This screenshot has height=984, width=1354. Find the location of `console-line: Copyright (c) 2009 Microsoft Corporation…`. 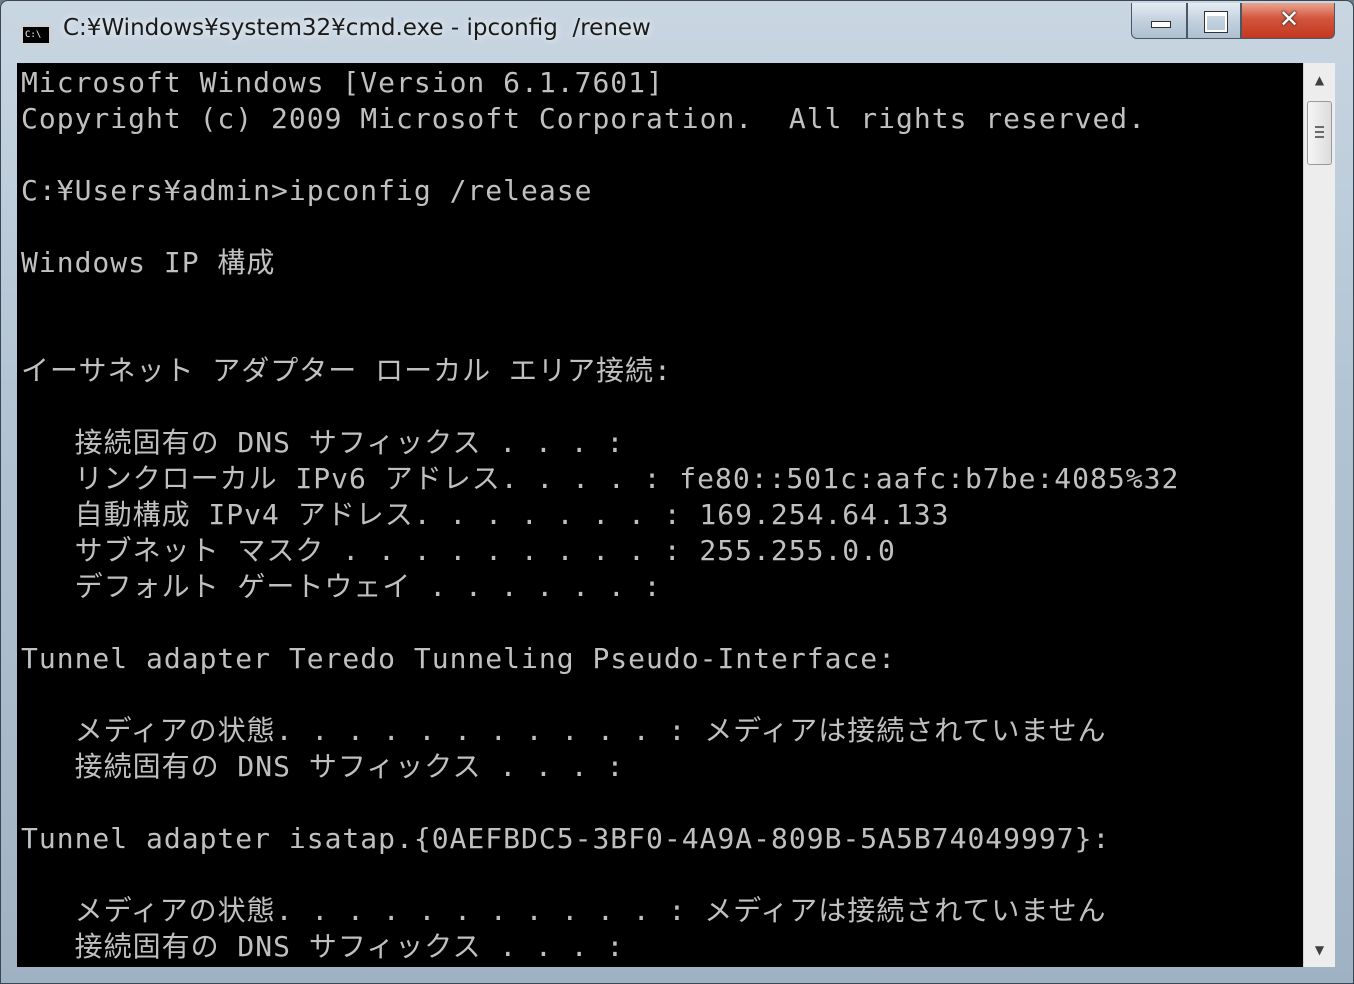

console-line: Copyright (c) 2009 Microsoft Corporation… is located at coordinates (584, 118).